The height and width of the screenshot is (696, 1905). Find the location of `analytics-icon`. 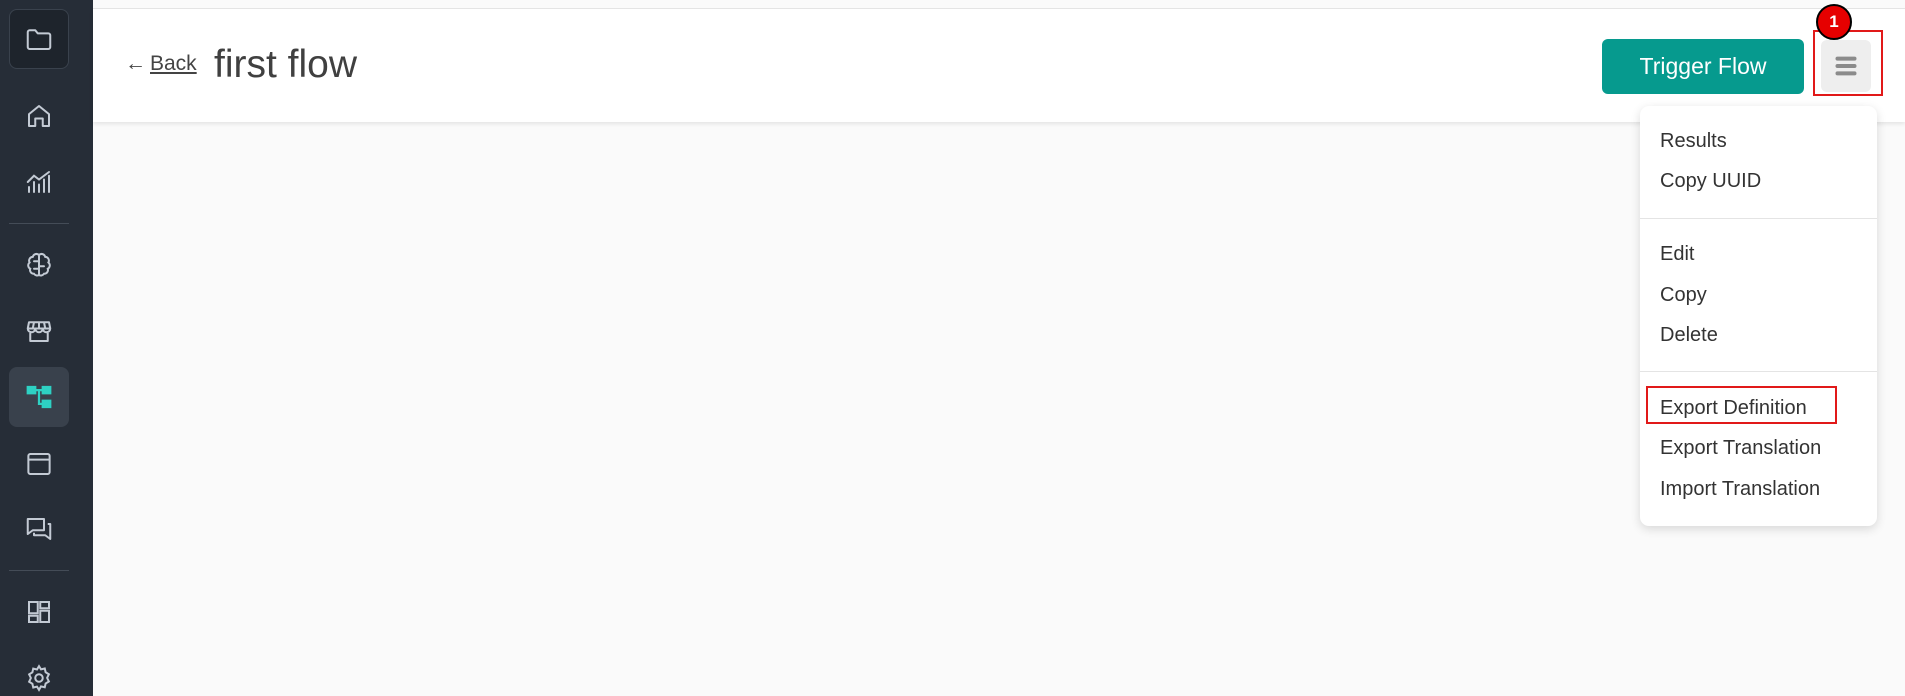

analytics-icon is located at coordinates (39, 182).